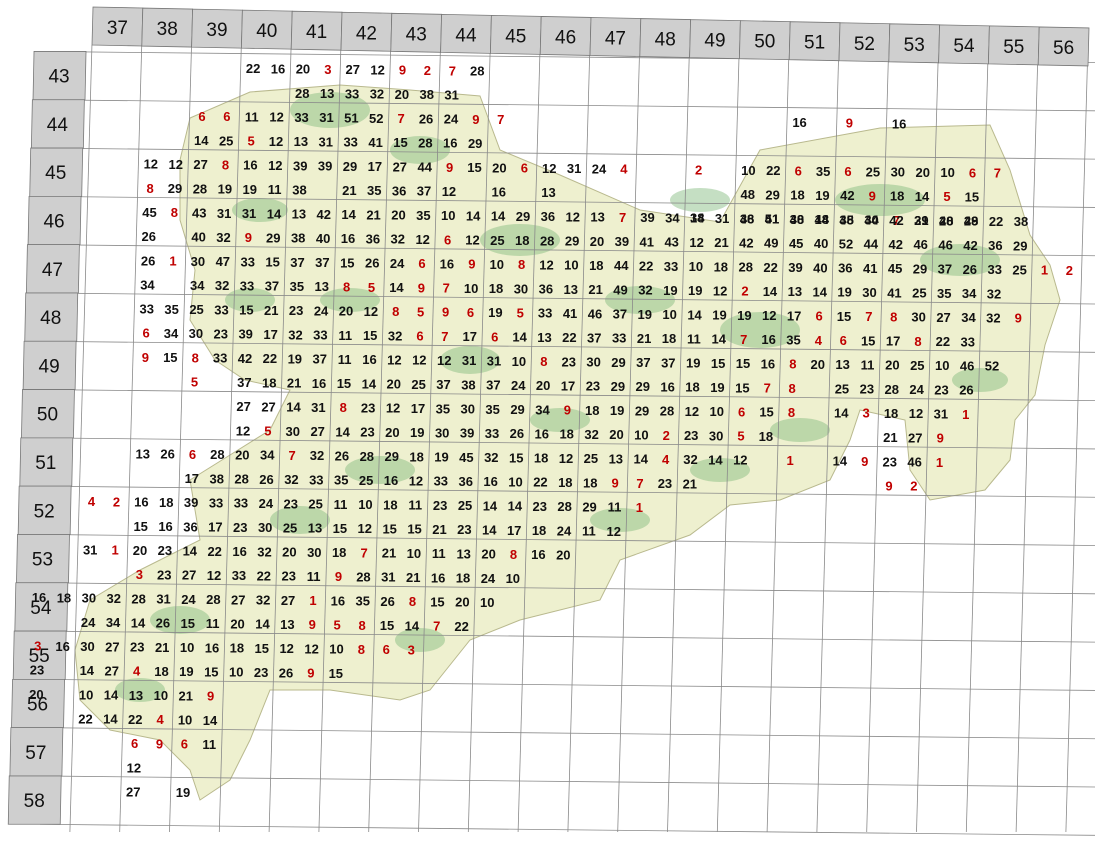  Describe the element at coordinates (764, 42) in the screenshot. I see `column-header-label: 50` at that location.